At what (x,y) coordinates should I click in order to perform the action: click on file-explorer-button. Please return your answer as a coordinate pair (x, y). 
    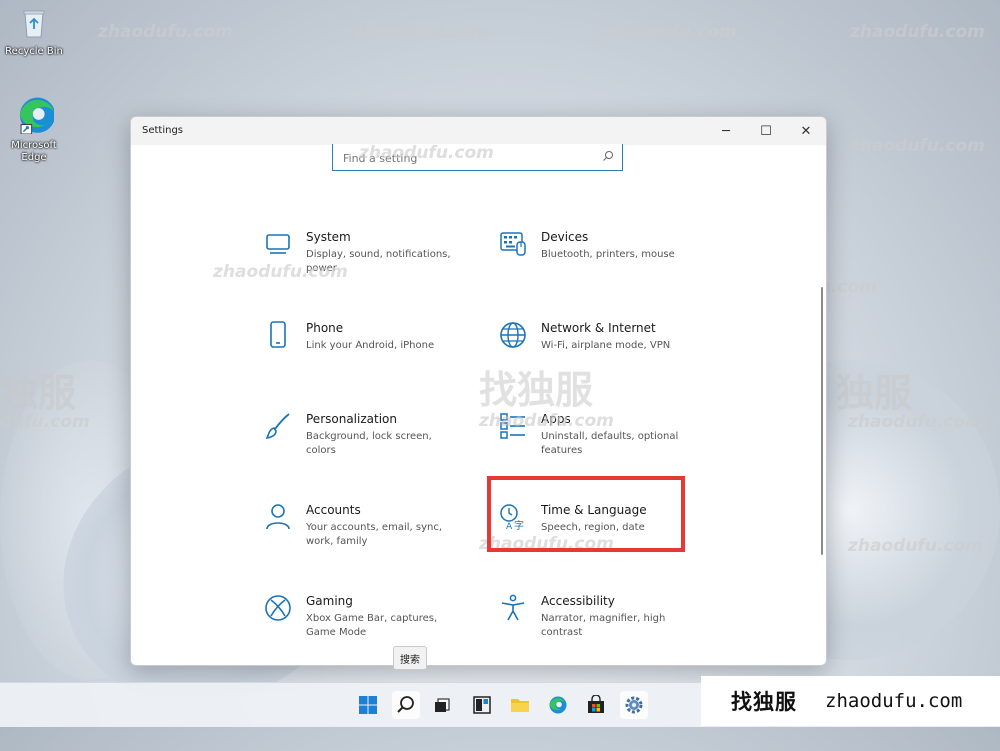
    Looking at the image, I should click on (520, 705).